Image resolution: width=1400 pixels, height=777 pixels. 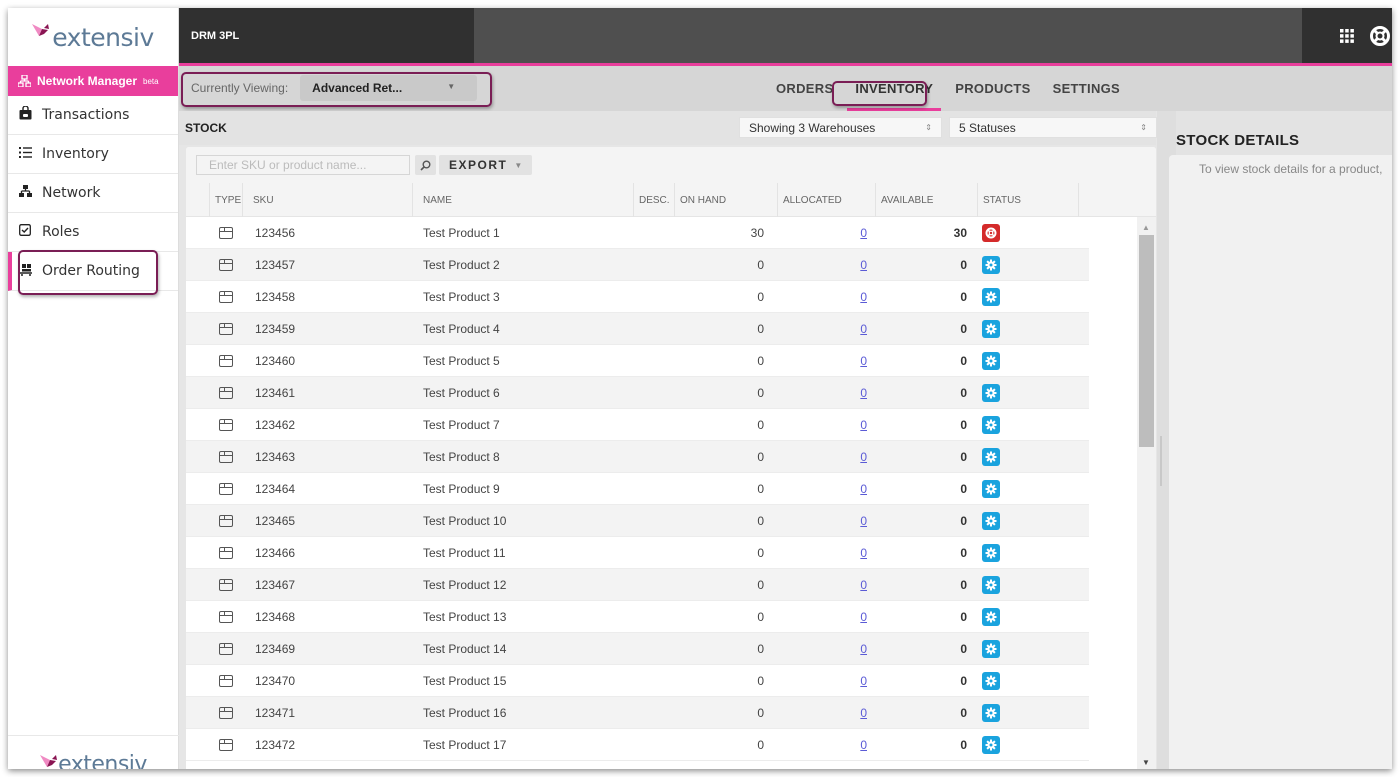 I want to click on sidebar-item-order-routing: Order Routing, so click(x=93, y=271).